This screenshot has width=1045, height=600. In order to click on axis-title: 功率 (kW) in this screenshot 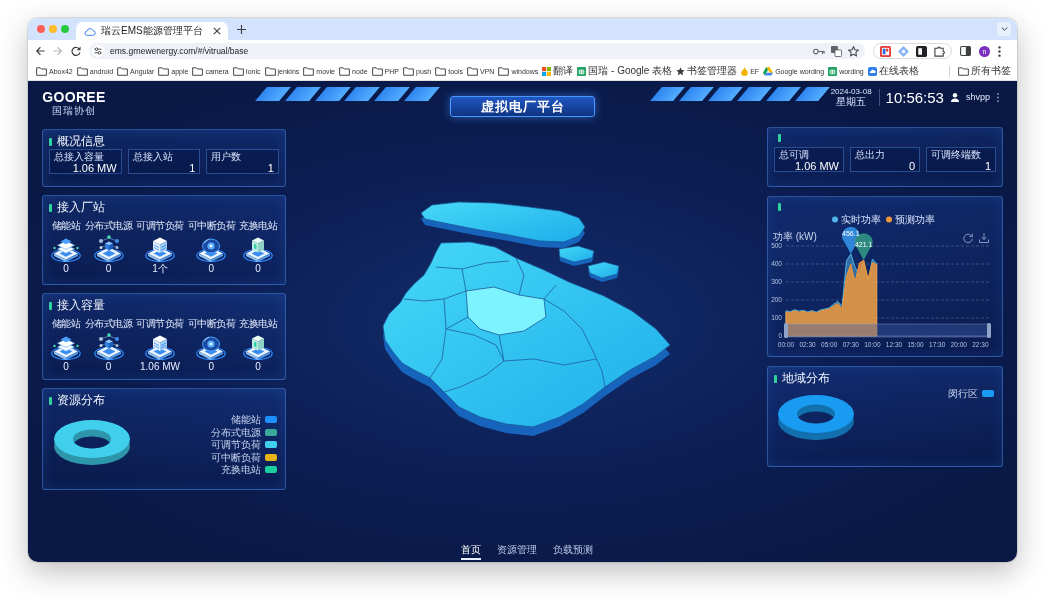, I will do `click(795, 236)`.